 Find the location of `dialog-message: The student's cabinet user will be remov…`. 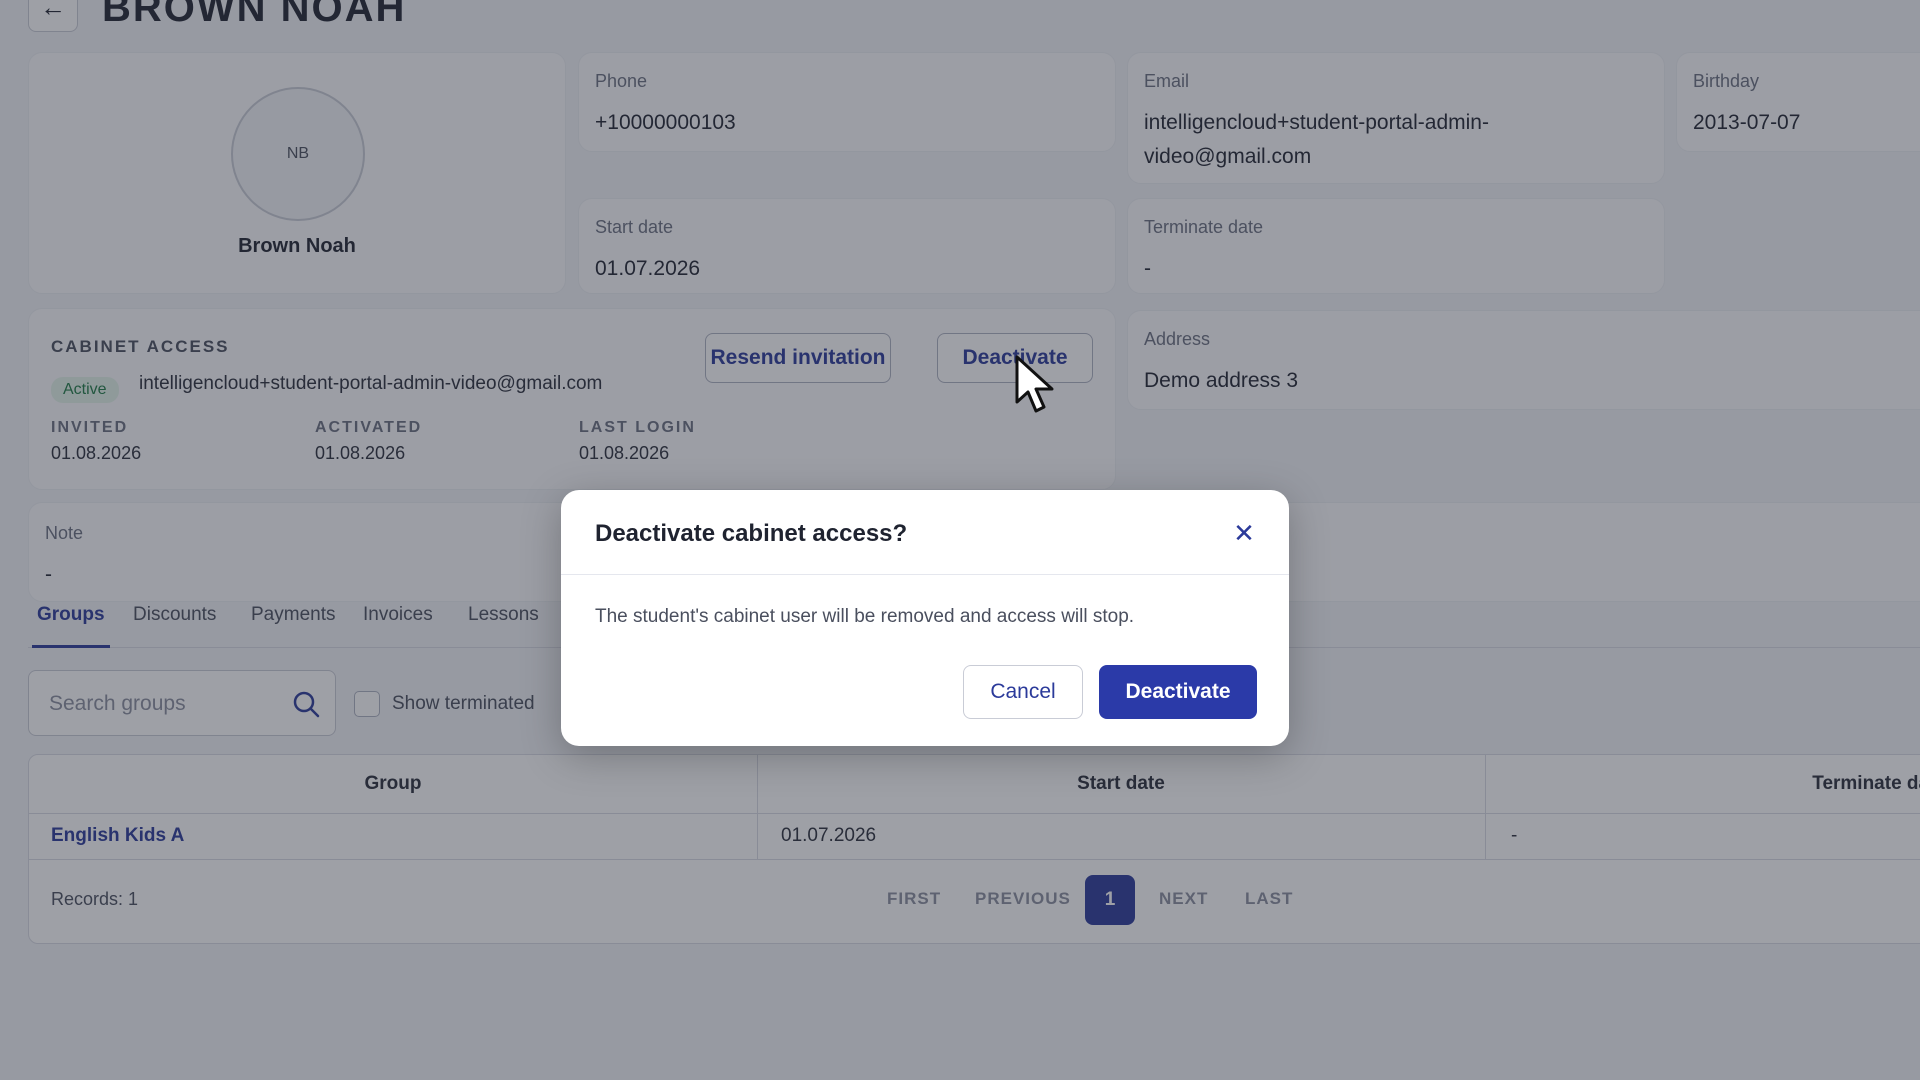

dialog-message: The student's cabinet user will be remov… is located at coordinates (865, 616).